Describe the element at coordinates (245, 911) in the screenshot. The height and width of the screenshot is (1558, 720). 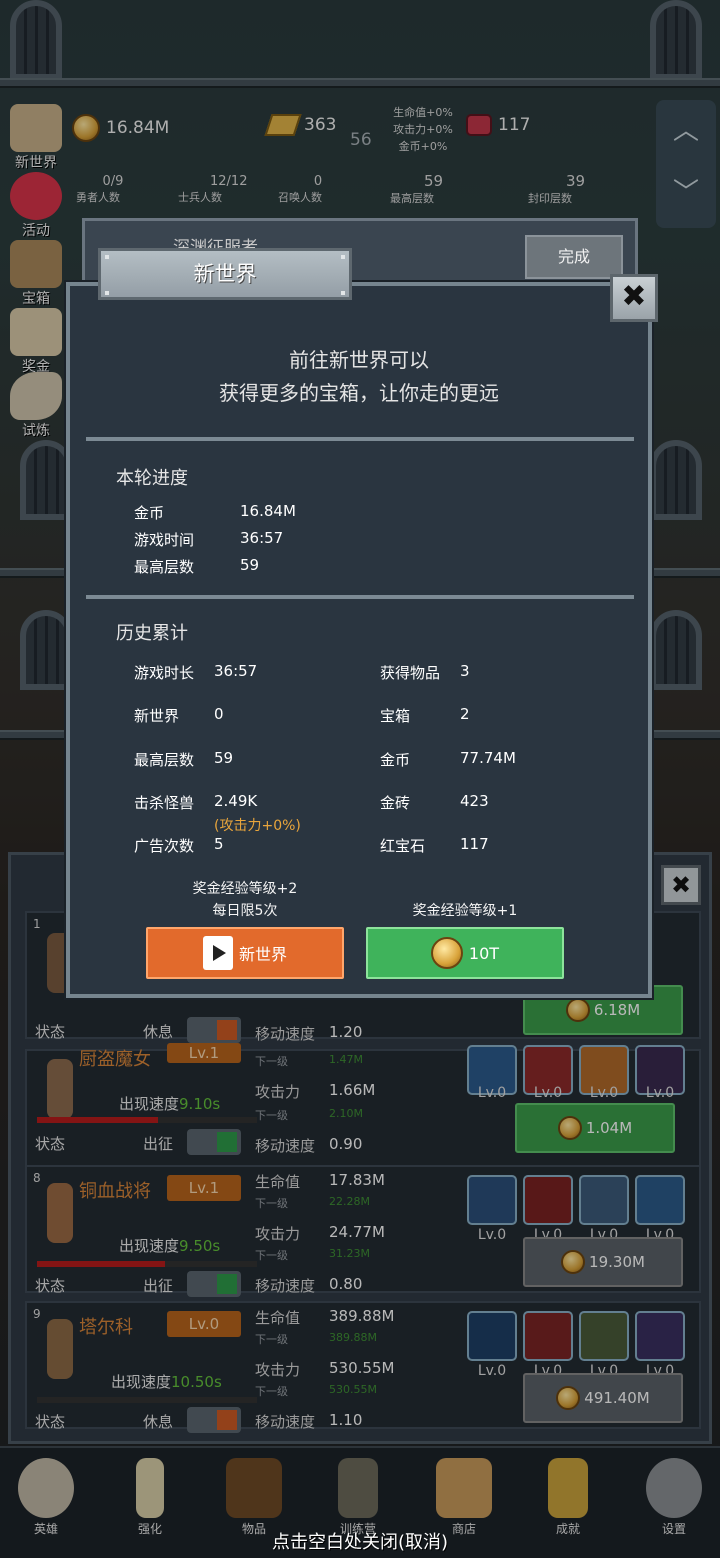
I see `ad-reward-limit: 每日限5次` at that location.